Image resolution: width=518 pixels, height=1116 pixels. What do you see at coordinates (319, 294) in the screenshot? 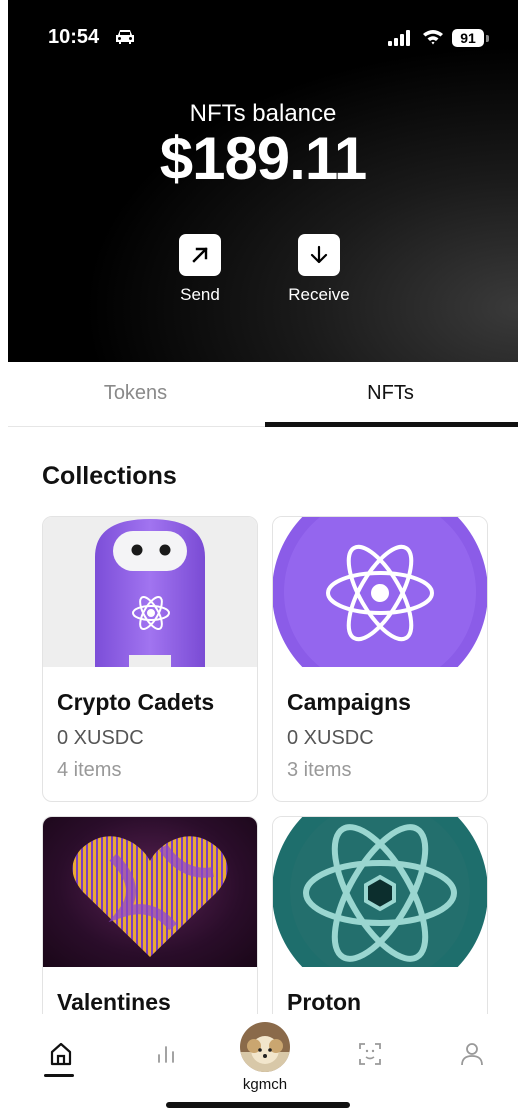
I see `receive-label: Receive` at bounding box center [319, 294].